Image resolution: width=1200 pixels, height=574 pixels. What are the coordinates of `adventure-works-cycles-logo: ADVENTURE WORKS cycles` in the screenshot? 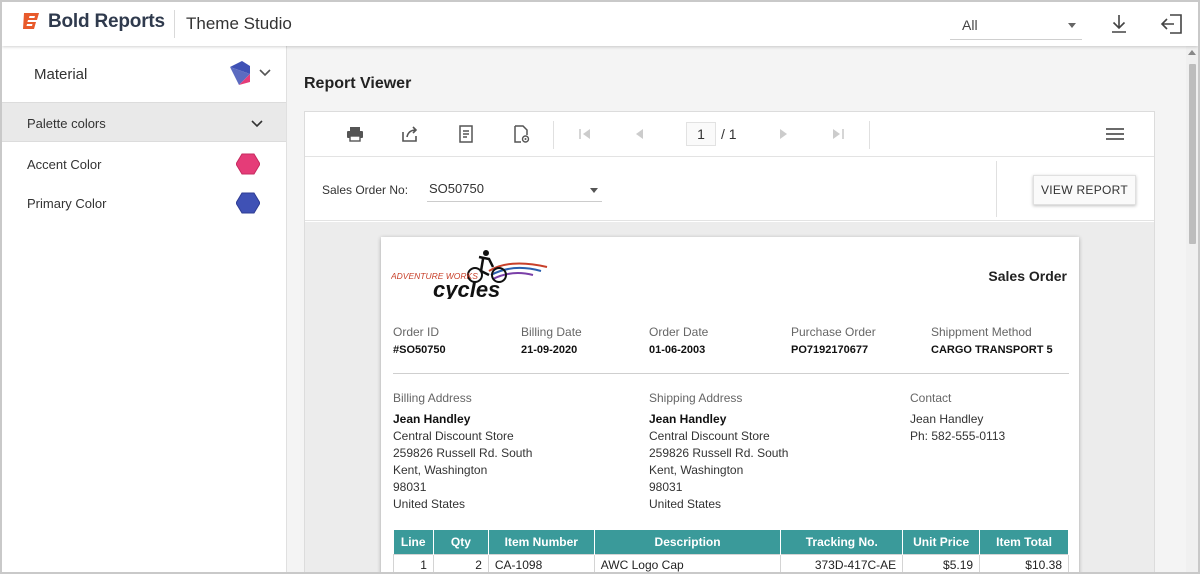 It's located at (469, 274).